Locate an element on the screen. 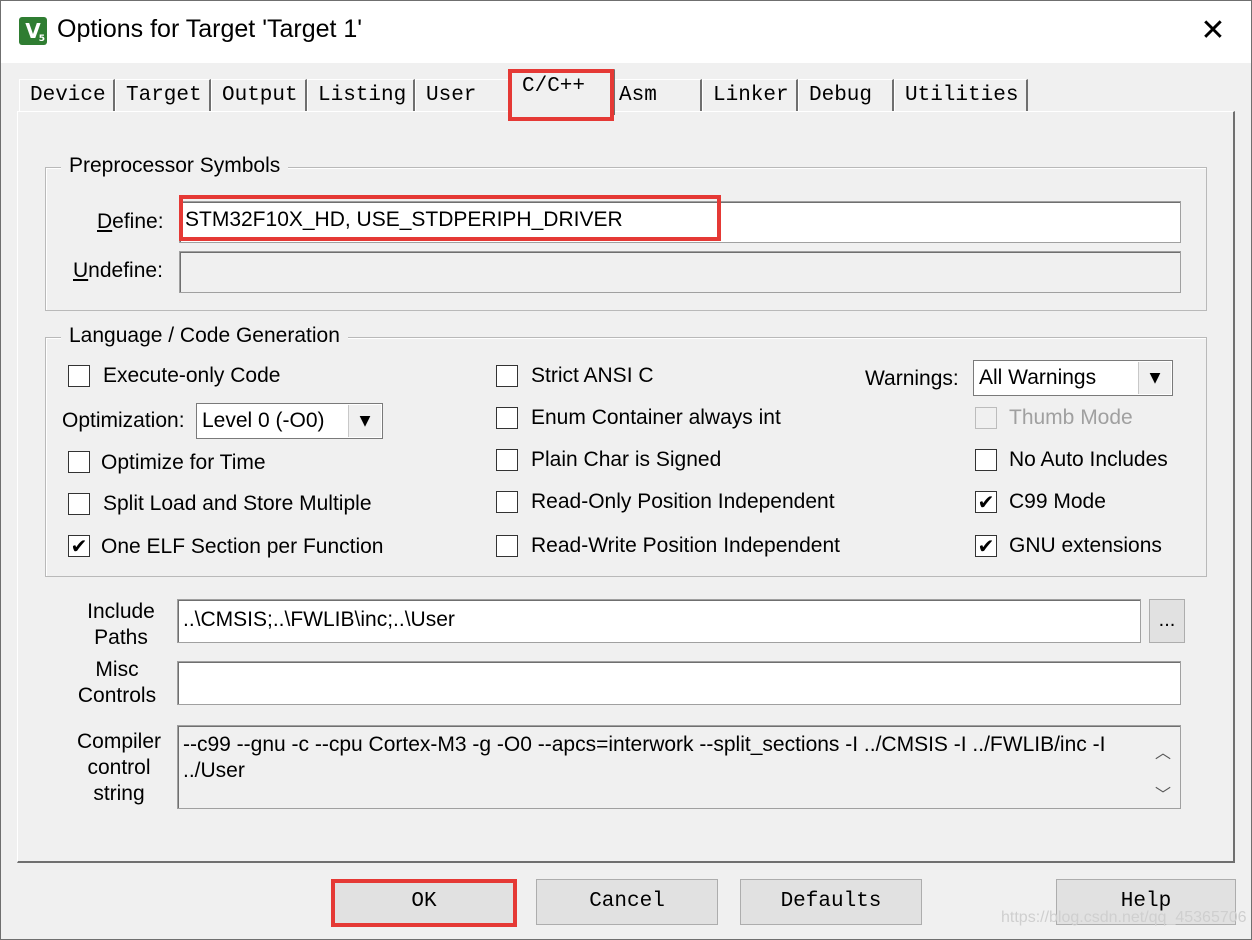 This screenshot has height=940, width=1252. optimization-select: Level 0 (-O0) ▼ is located at coordinates (289, 421).